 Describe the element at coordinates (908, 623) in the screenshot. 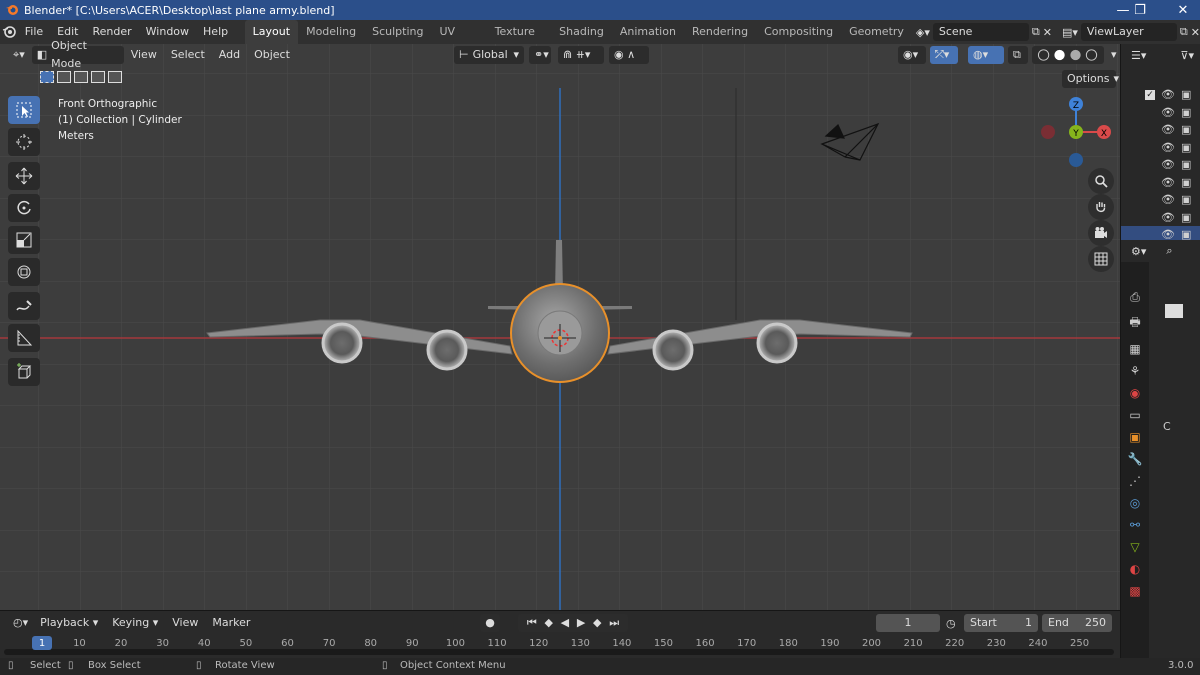

I see `current-frame-field: 1` at that location.